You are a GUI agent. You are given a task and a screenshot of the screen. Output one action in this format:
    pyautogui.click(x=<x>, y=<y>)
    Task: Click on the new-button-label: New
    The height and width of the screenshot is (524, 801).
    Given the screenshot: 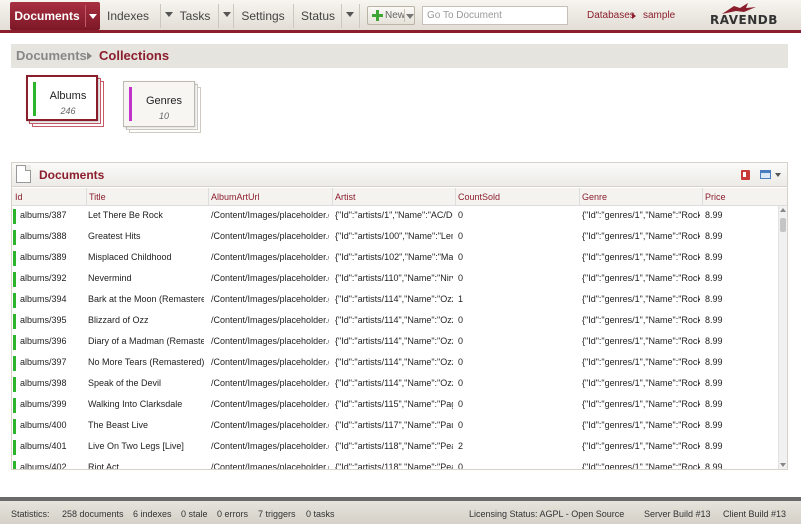 What is the action you would take?
    pyautogui.click(x=395, y=15)
    